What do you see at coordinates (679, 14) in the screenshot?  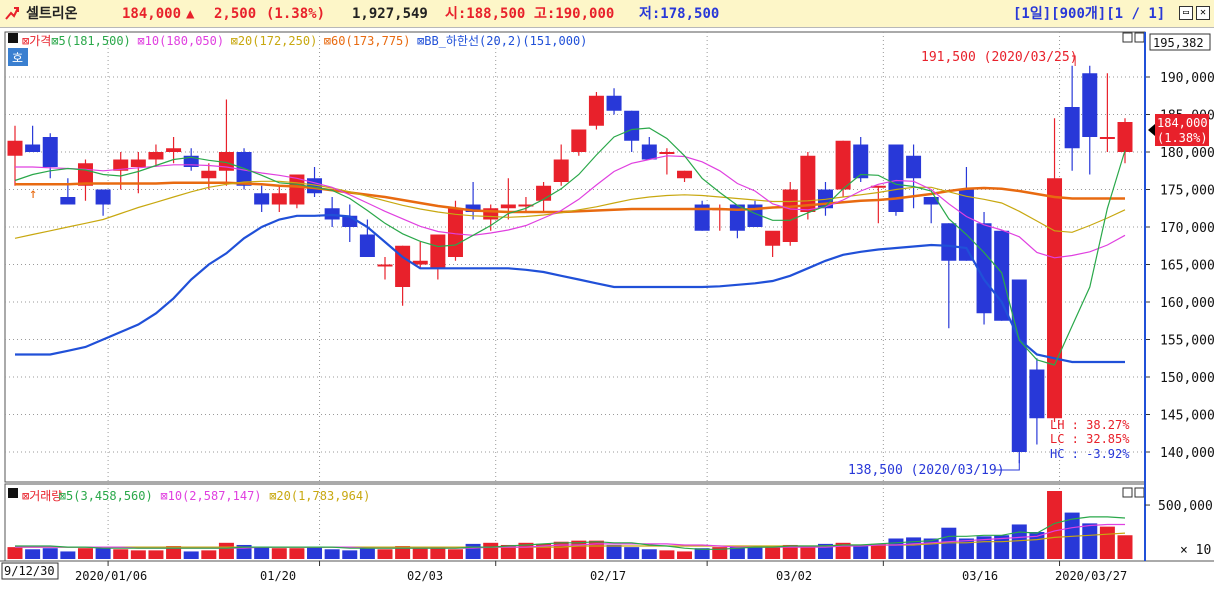 I see `low-price: 저:178,500` at bounding box center [679, 14].